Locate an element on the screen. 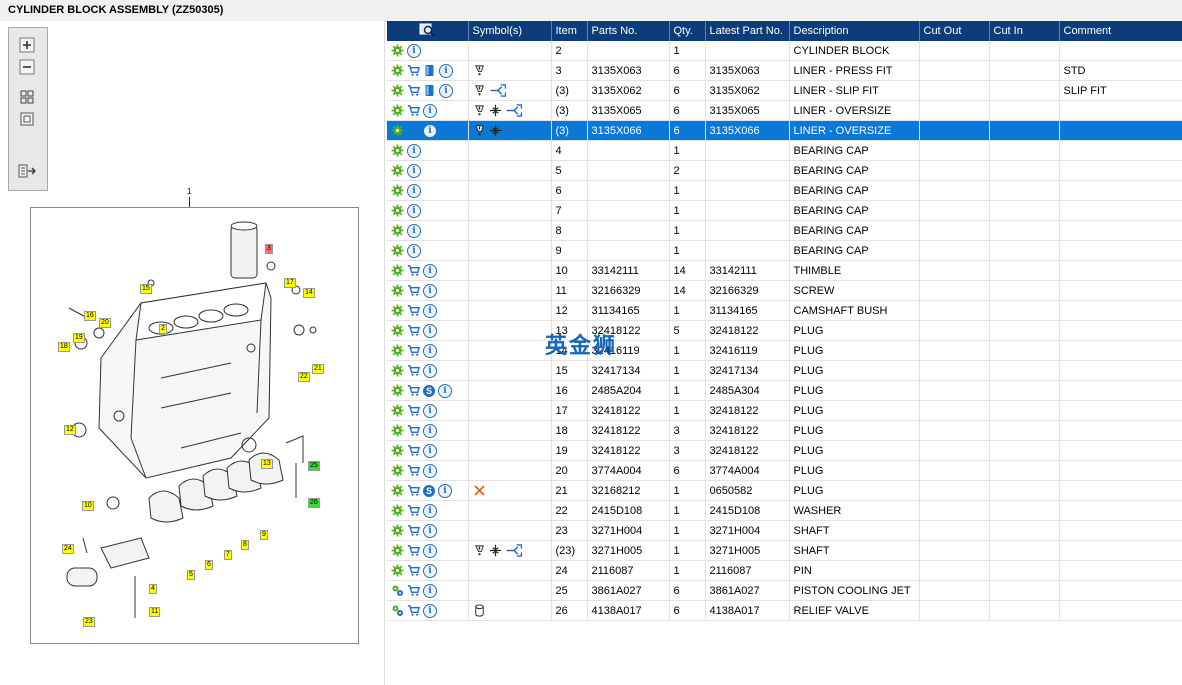 The image size is (1182, 685). table-row: i 15 32417134 1 32417134 PLUG is located at coordinates (784, 370).